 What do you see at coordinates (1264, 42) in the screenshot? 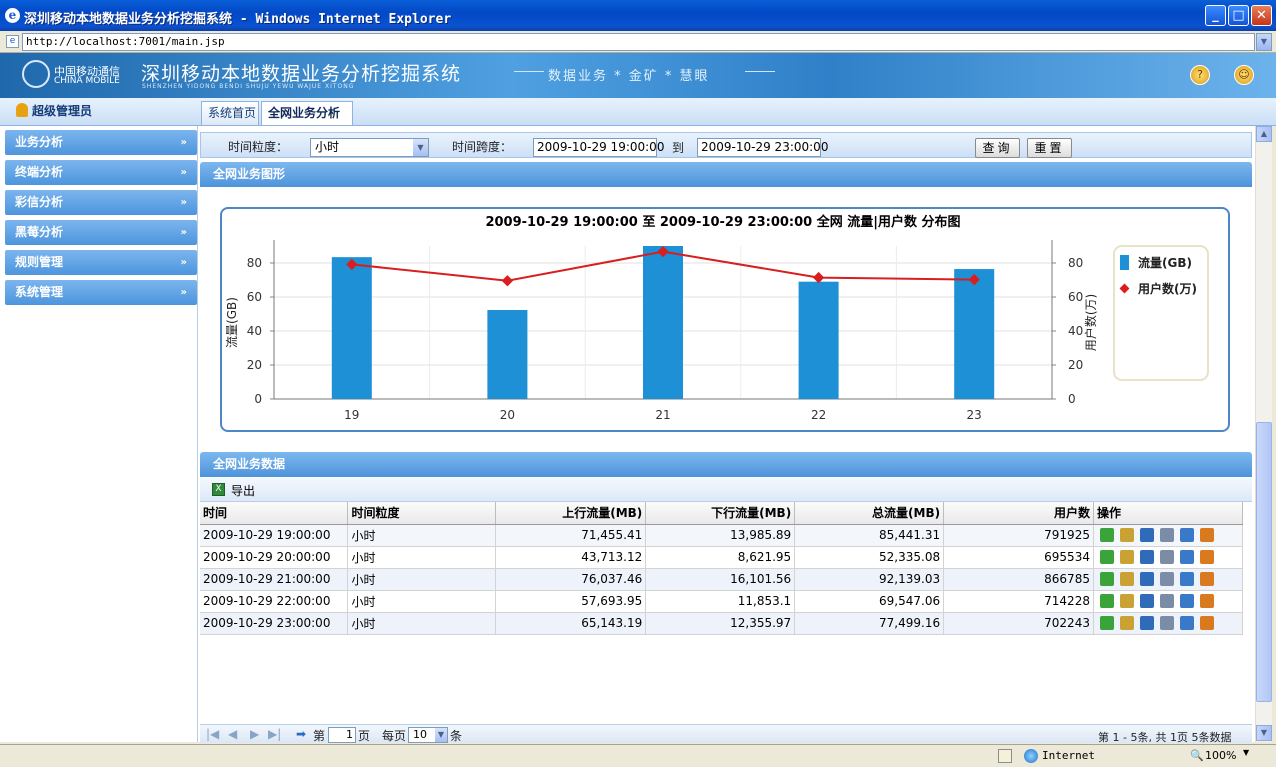
I see `url-dropdown-button: ▼` at bounding box center [1264, 42].